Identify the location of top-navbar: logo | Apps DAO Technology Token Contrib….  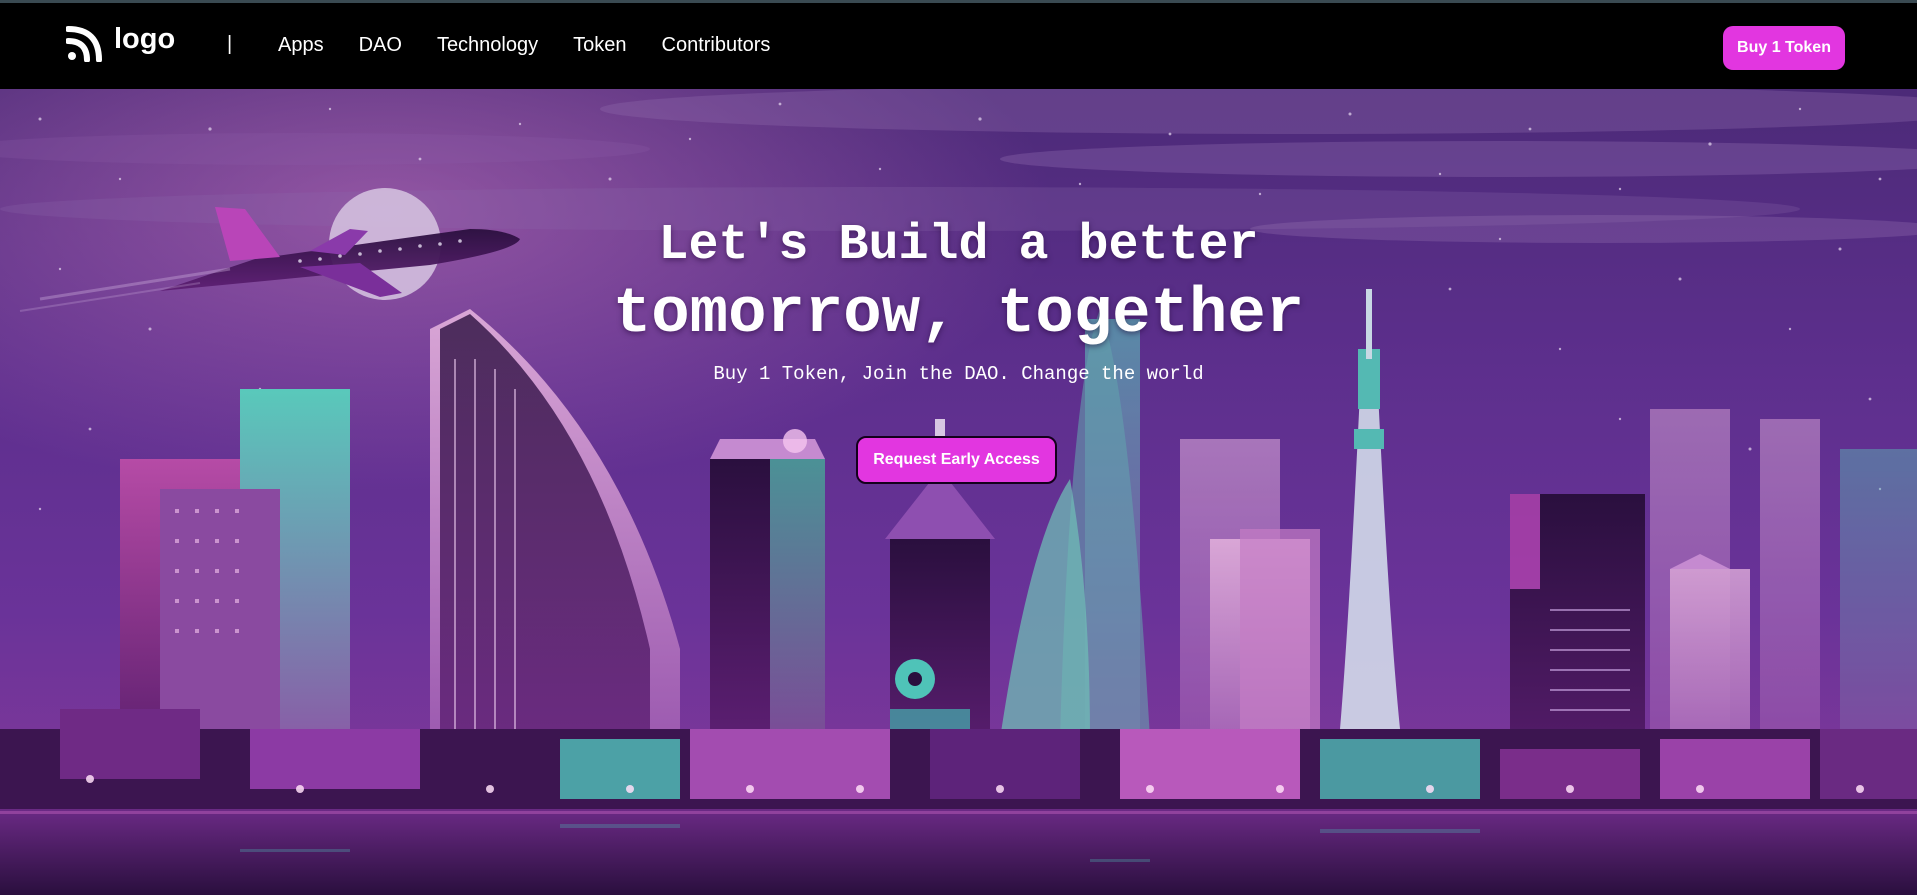
(958, 44).